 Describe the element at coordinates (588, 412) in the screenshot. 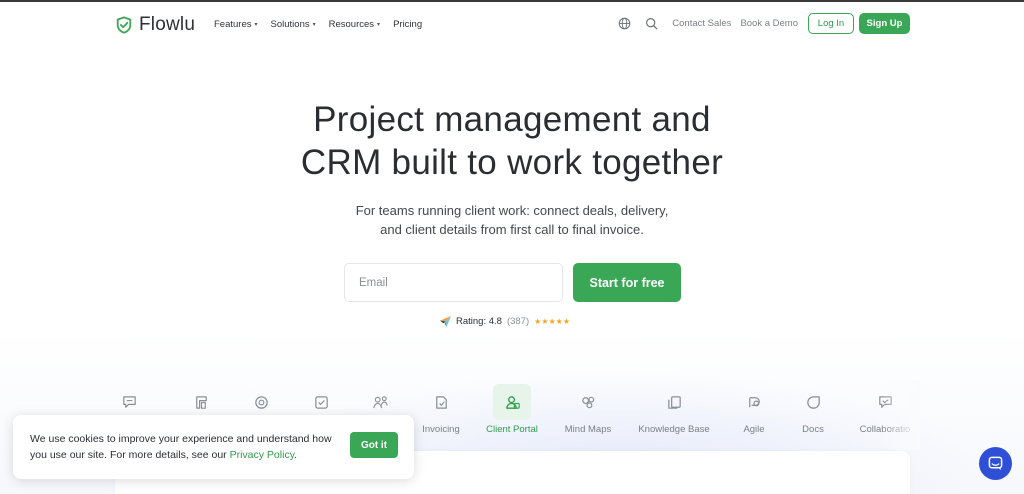

I see `feature-tab-mind-maps: Mind Maps` at that location.